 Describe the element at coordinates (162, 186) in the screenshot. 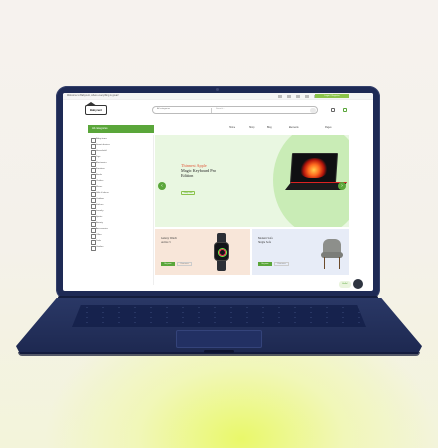

I see `prev-slide-icon: ‹` at that location.